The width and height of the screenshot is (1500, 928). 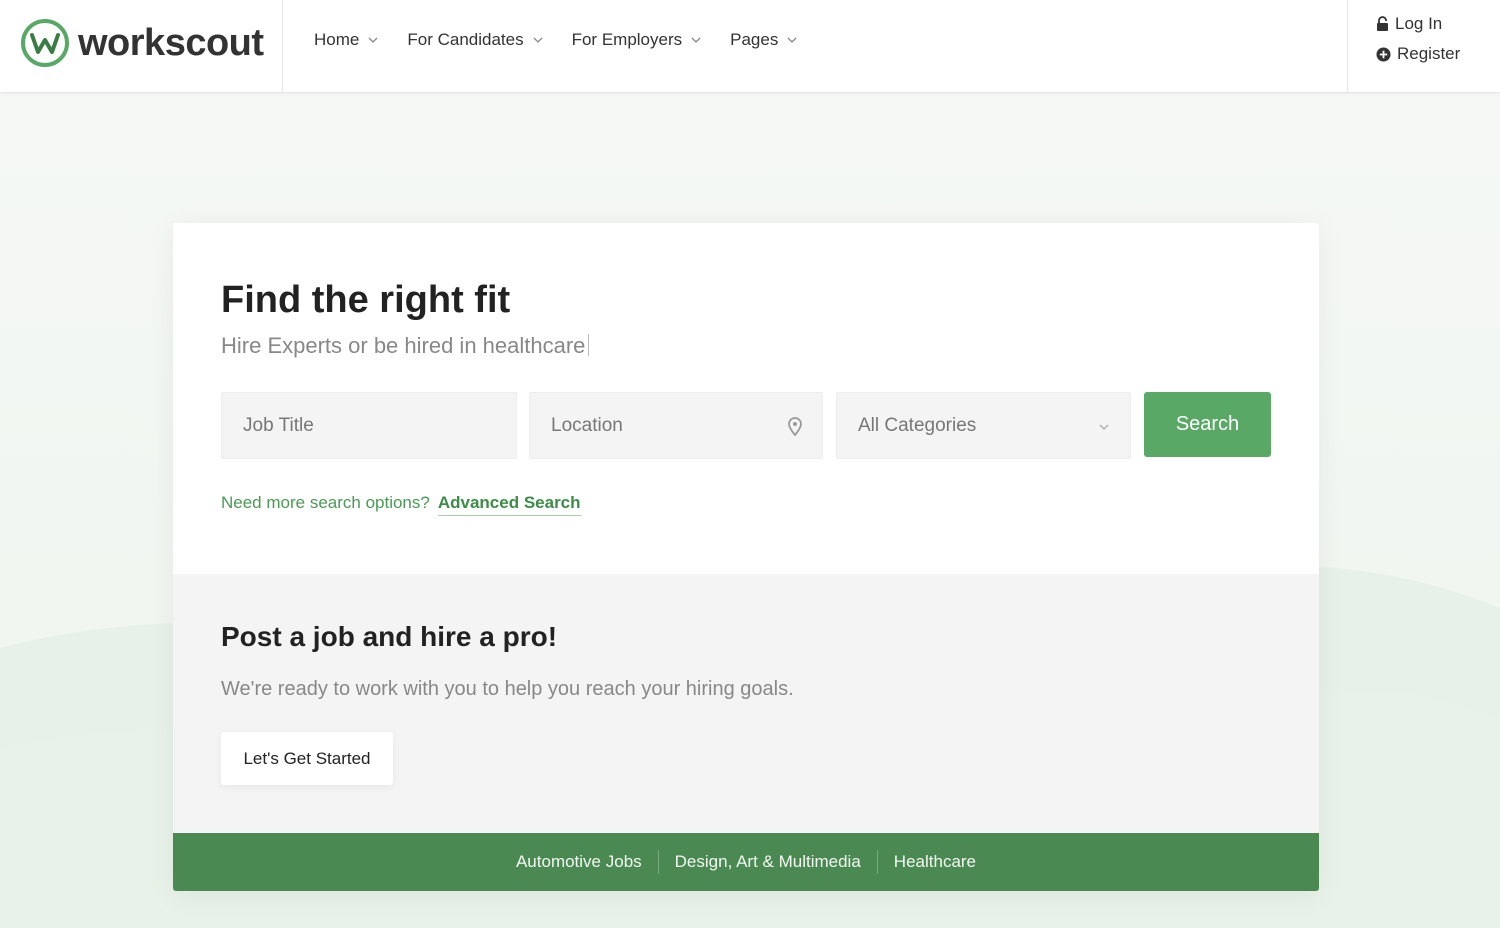 I want to click on login-label: Log In, so click(x=1419, y=23).